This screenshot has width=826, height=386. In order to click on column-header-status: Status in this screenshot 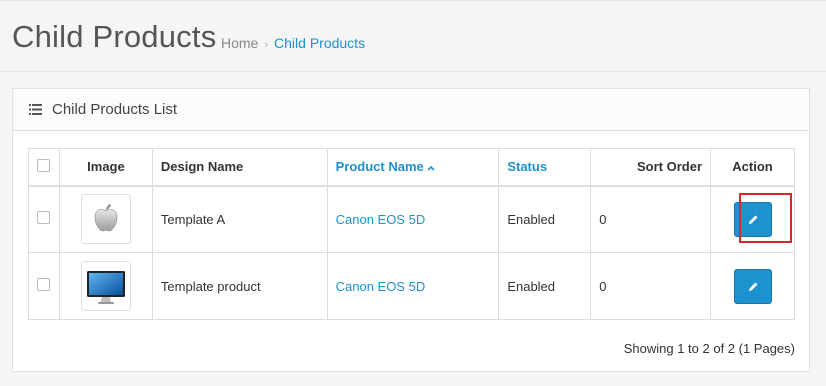, I will do `click(545, 167)`.